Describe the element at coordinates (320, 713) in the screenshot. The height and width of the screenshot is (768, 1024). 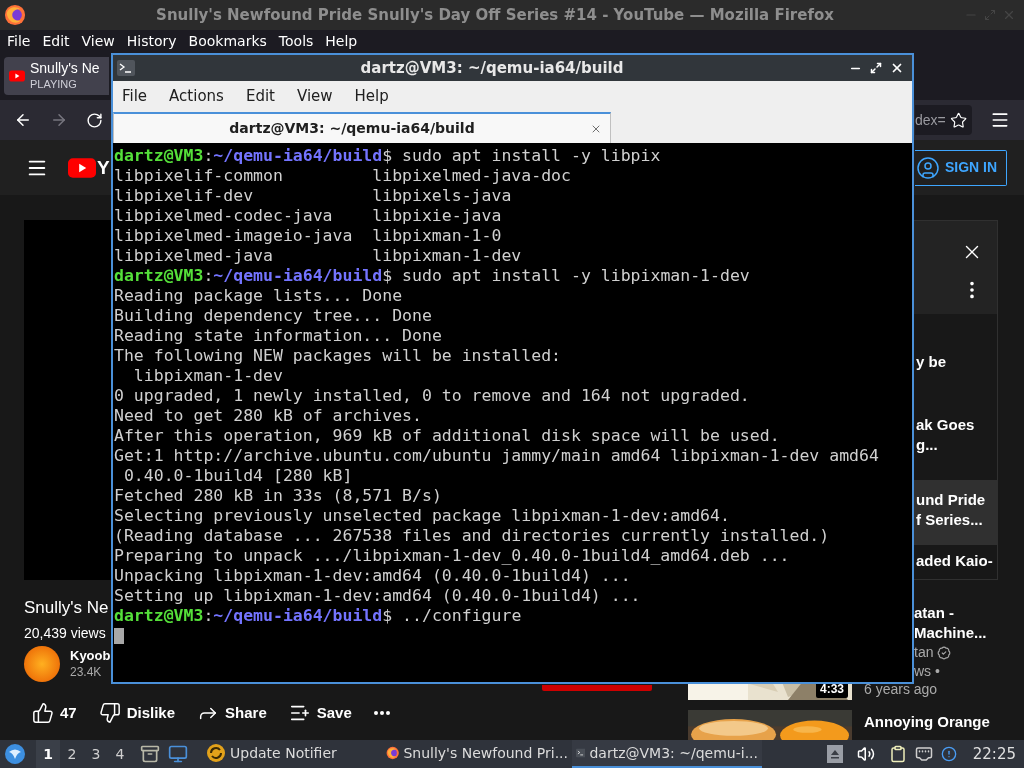
I see `action-button: Save` at that location.